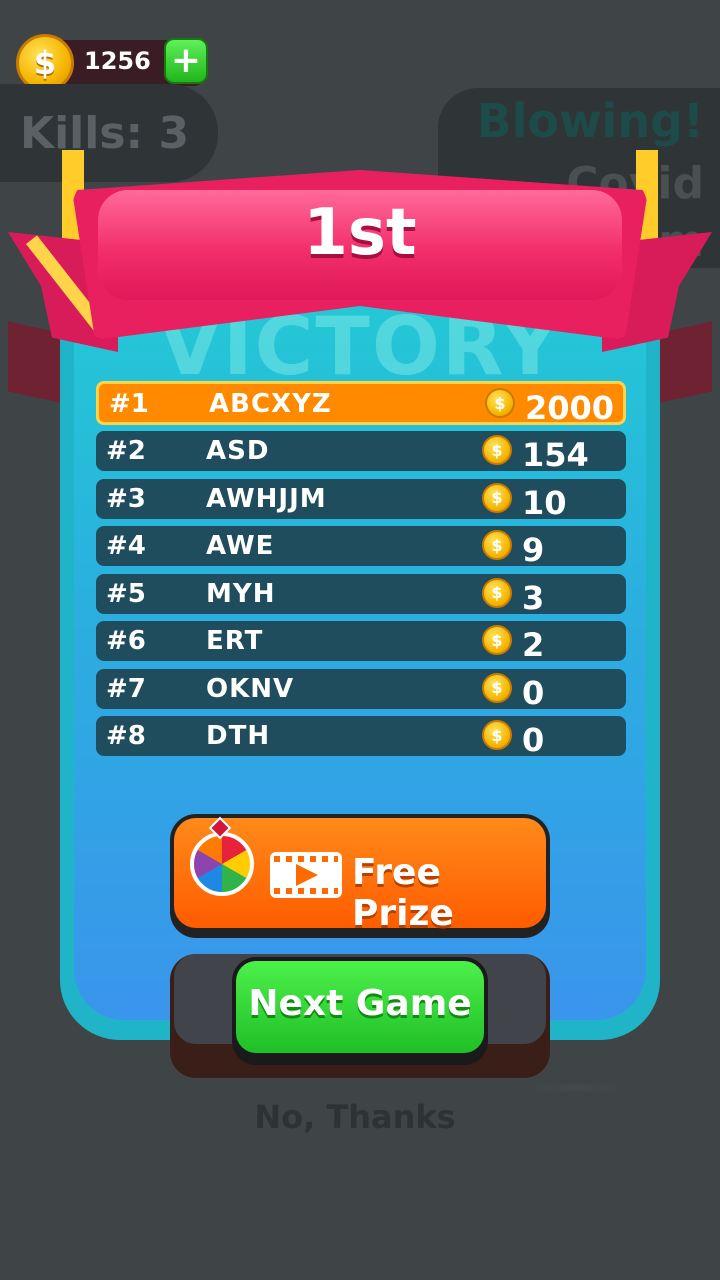  I want to click on rank: #2, so click(126, 451).